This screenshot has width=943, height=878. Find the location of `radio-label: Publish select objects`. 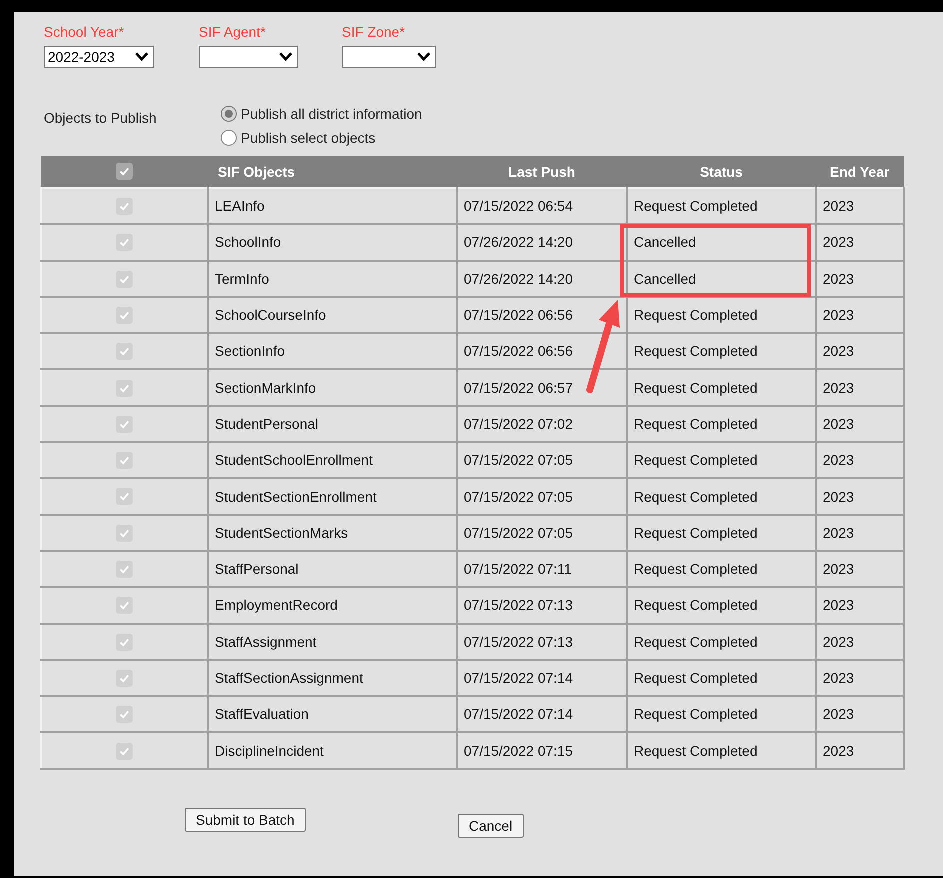

radio-label: Publish select objects is located at coordinates (308, 138).